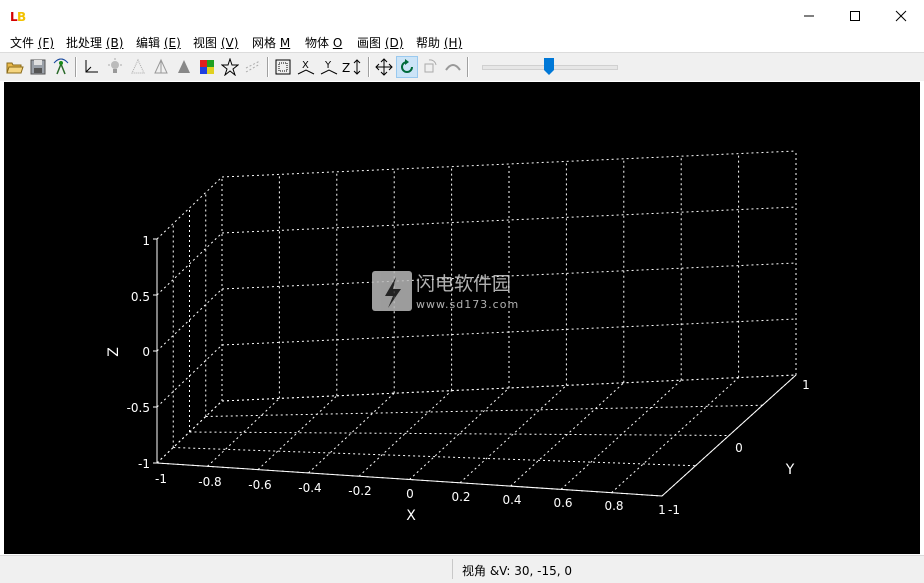  Describe the element at coordinates (21, 17) in the screenshot. I see `svg-text: B` at that location.